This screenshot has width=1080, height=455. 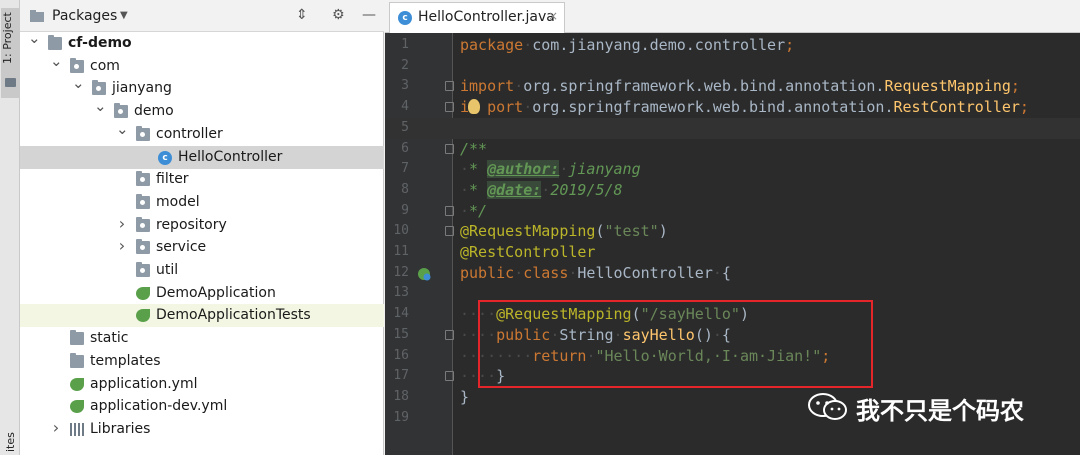 What do you see at coordinates (401, 334) in the screenshot?
I see `line-number: 15` at bounding box center [401, 334].